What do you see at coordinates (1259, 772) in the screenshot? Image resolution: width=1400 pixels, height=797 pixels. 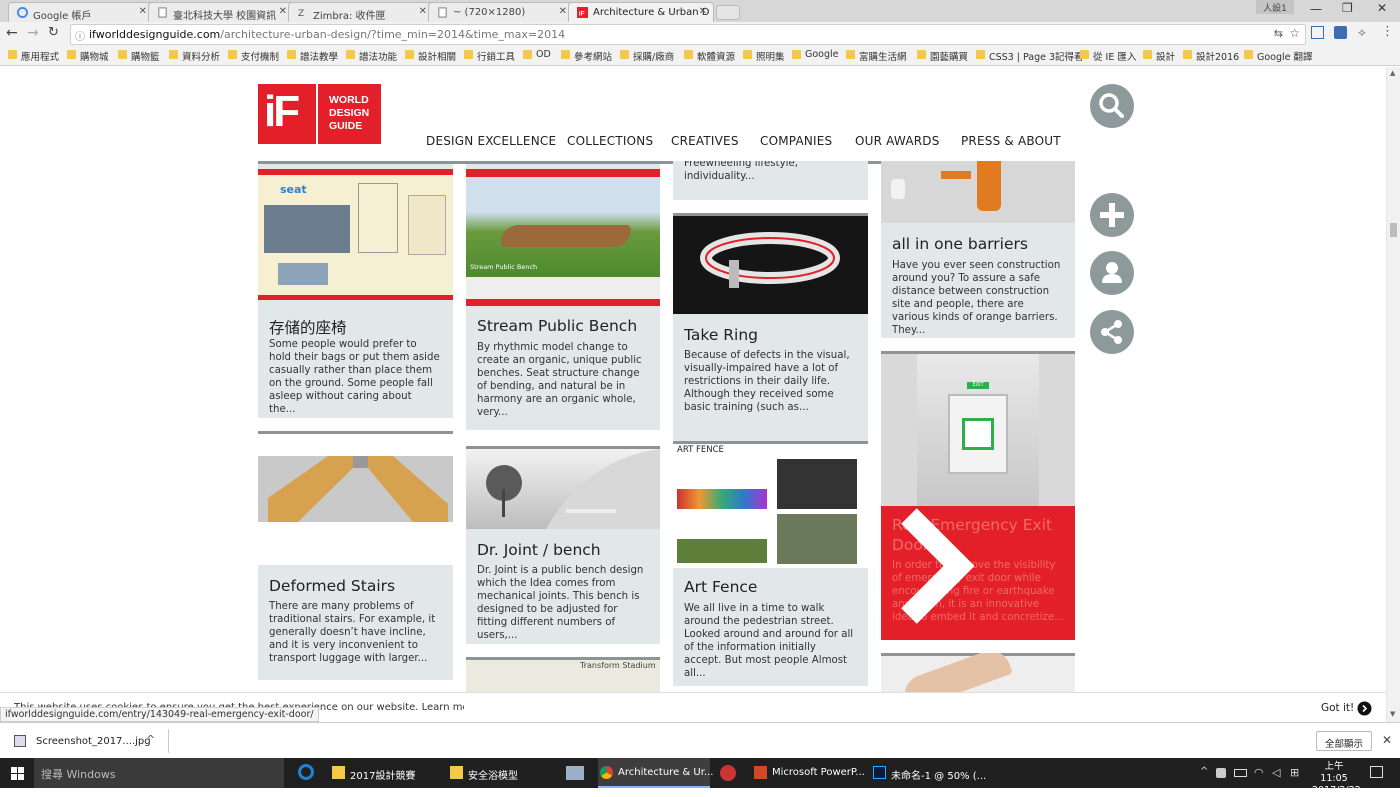 I see `wifi-icon: ◠` at bounding box center [1259, 772].